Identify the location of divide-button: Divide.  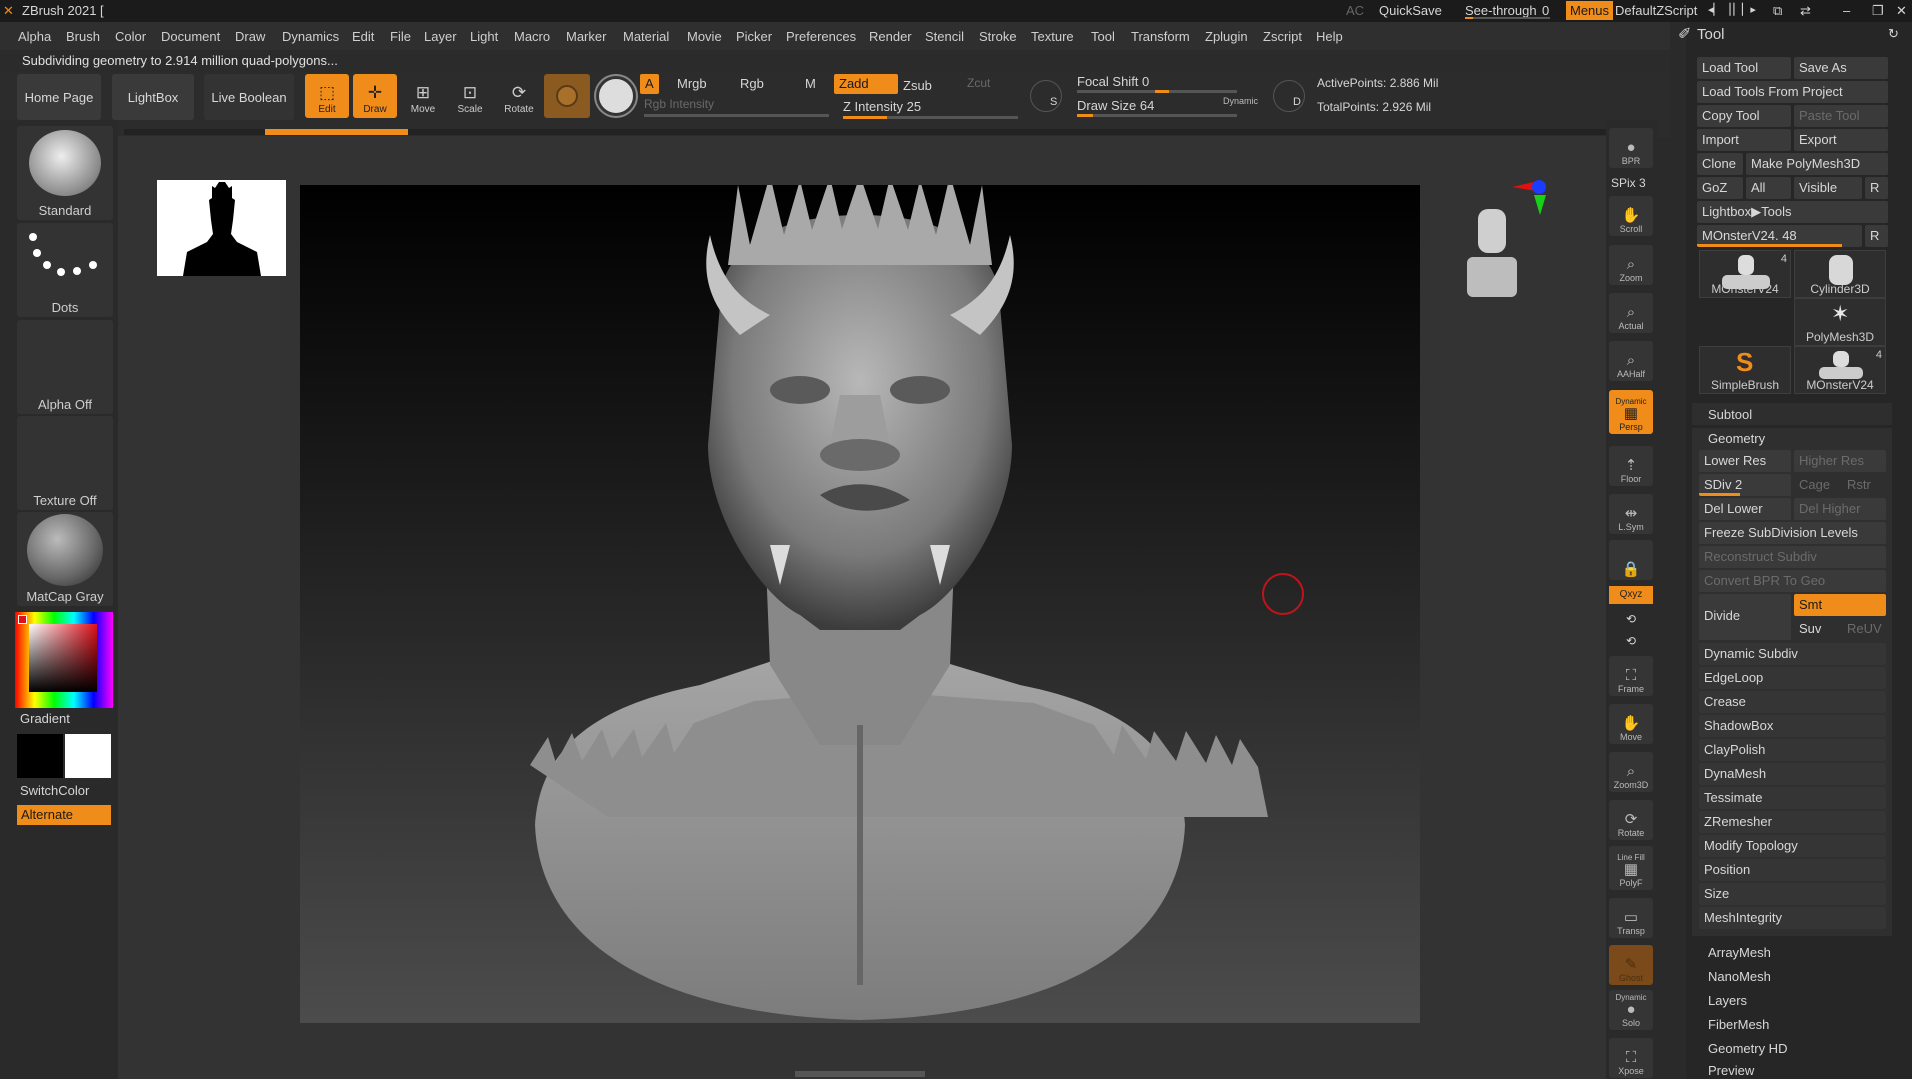
(1745, 617).